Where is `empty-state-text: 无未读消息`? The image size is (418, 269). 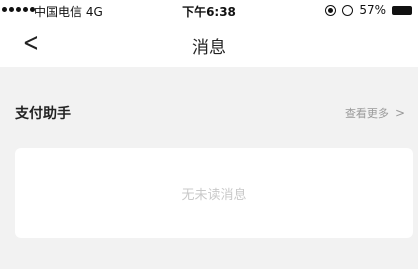 empty-state-text: 无未读消息 is located at coordinates (214, 195).